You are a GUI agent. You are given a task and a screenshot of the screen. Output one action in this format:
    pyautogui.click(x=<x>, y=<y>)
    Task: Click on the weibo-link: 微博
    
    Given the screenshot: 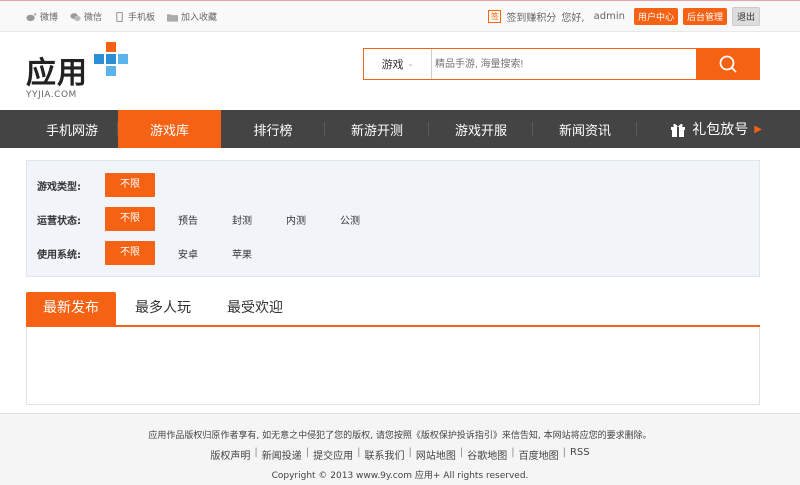 What is the action you would take?
    pyautogui.click(x=42, y=16)
    